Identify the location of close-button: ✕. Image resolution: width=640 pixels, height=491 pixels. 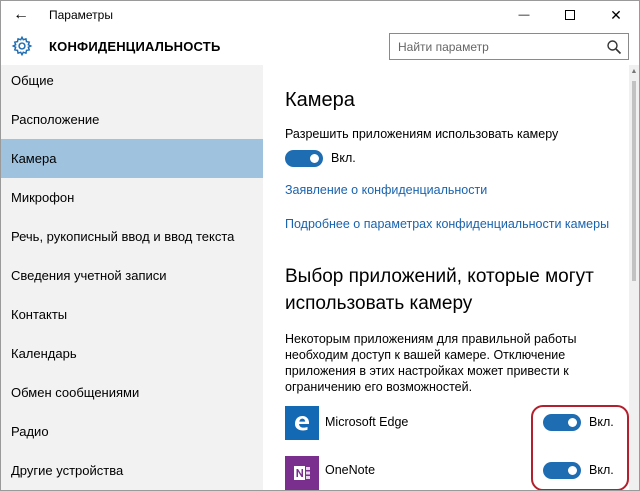
(616, 15).